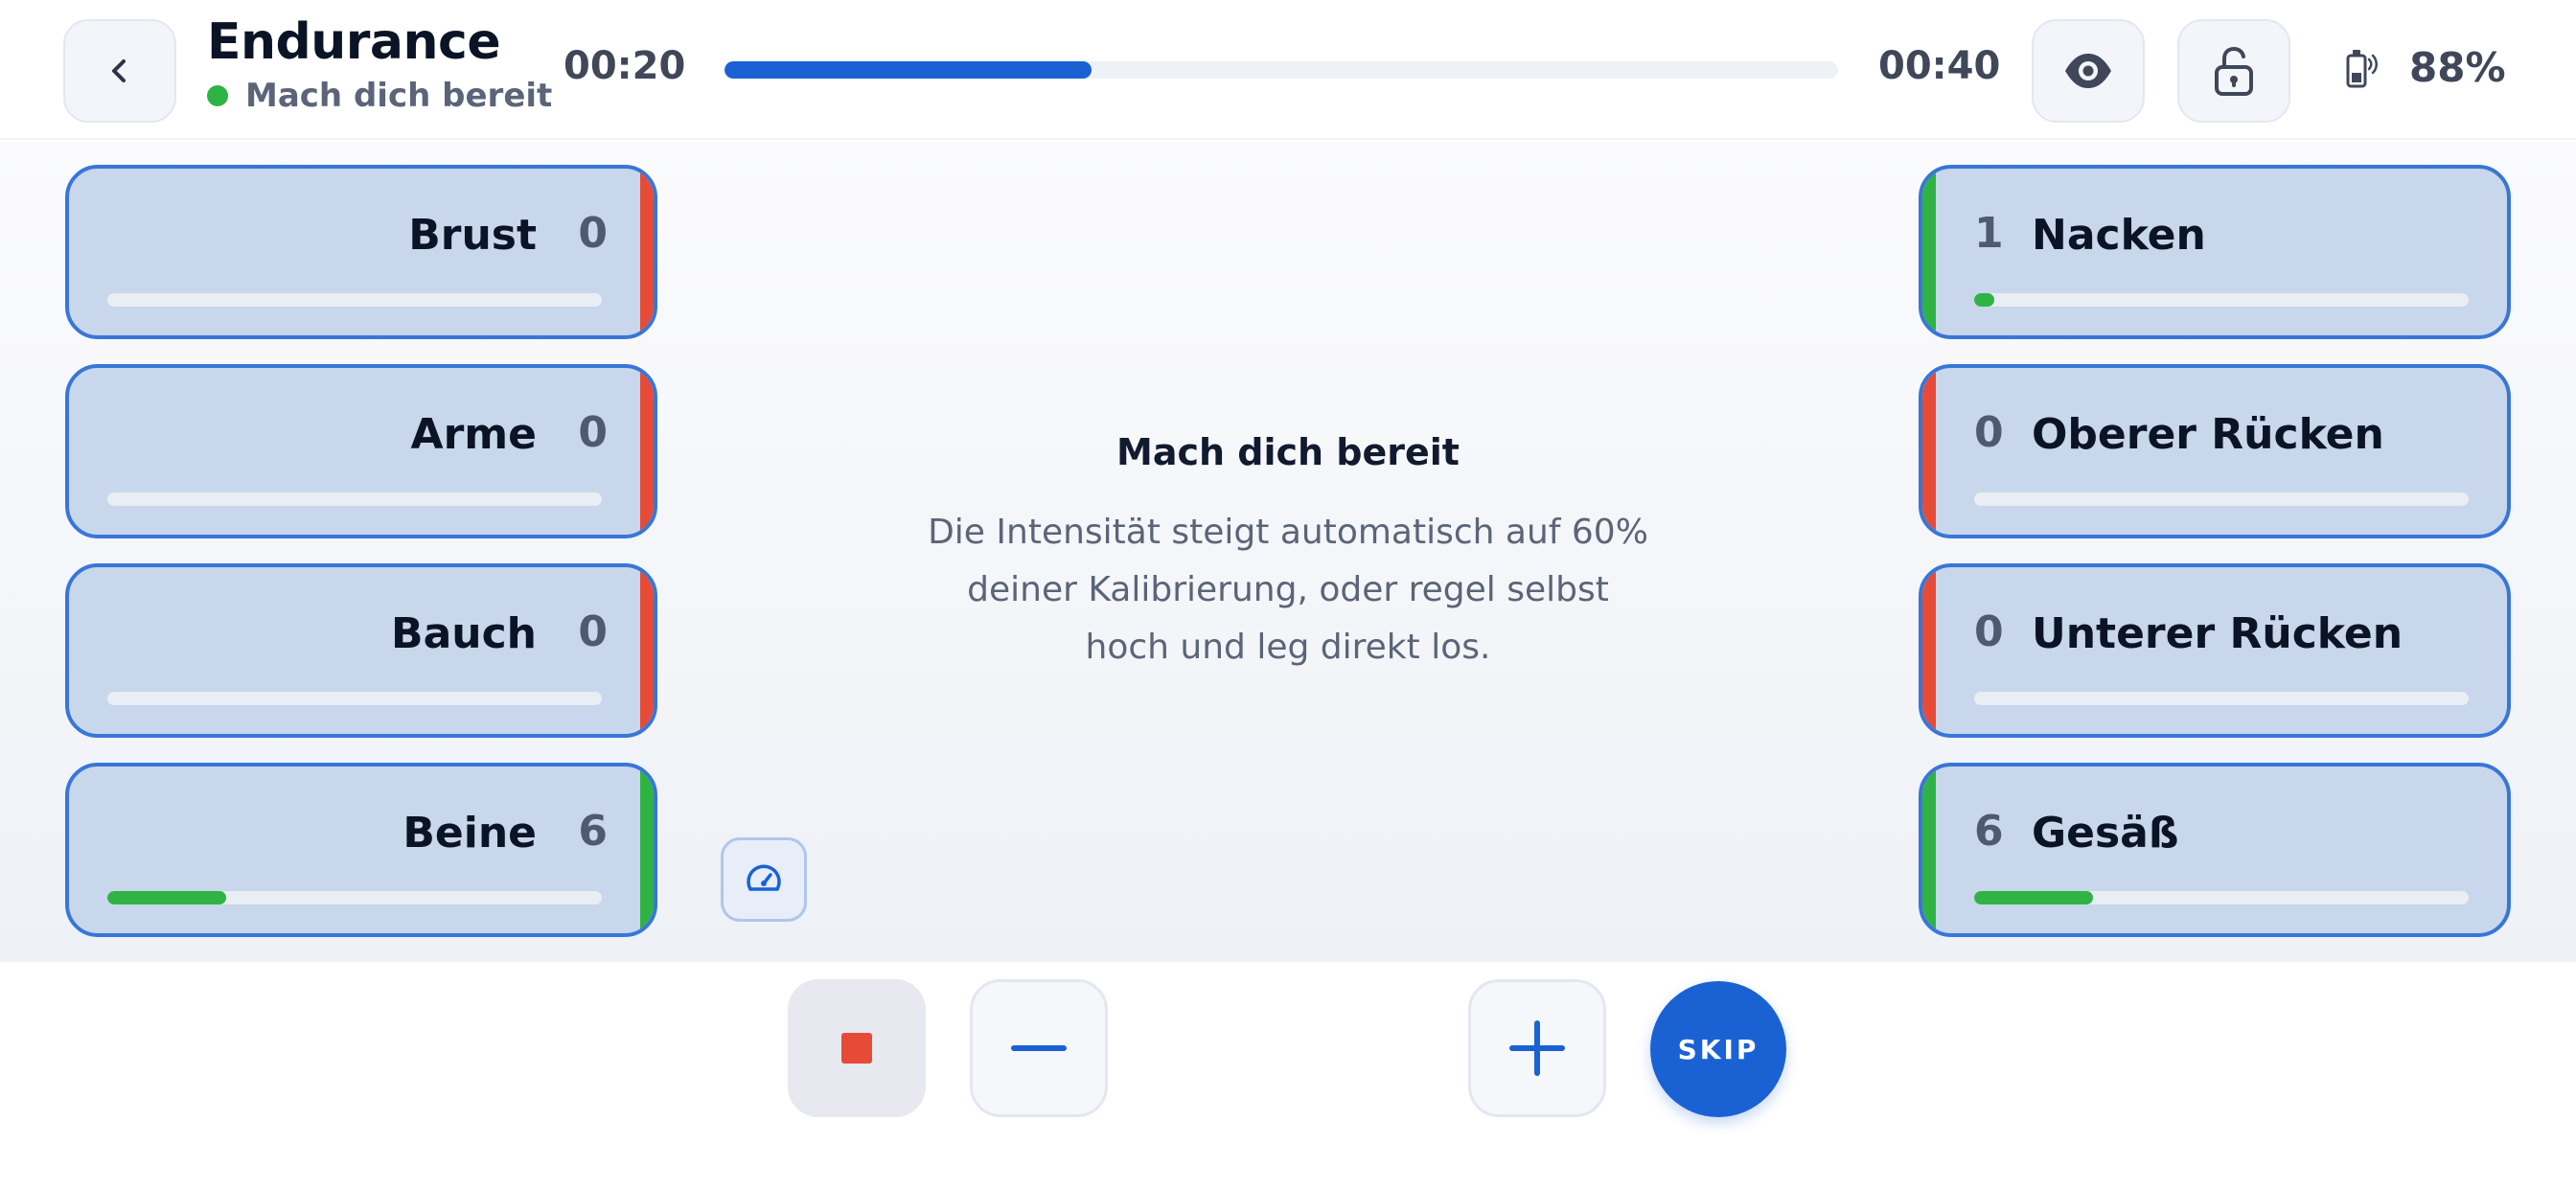 The width and height of the screenshot is (2576, 1190). Describe the element at coordinates (1718, 1049) in the screenshot. I see `skip-button: SKIP` at that location.